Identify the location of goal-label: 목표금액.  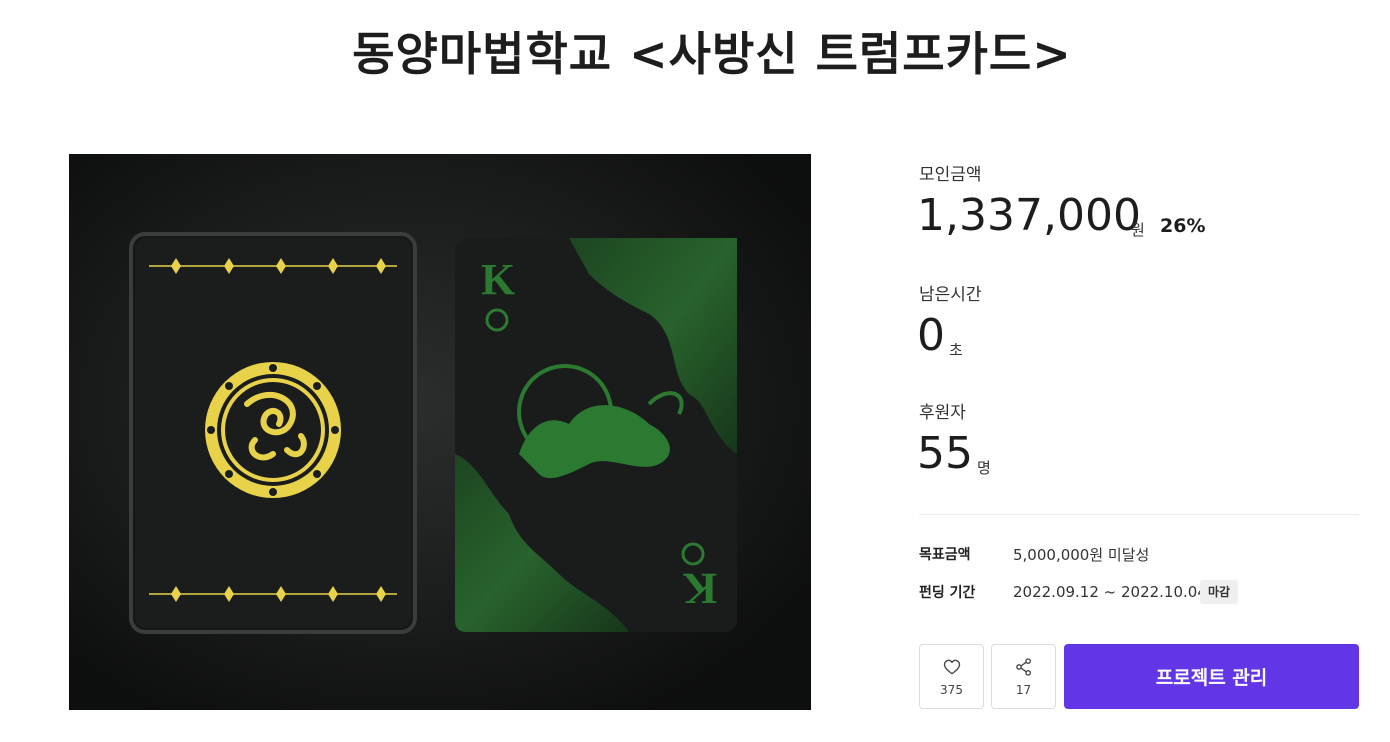
(945, 555).